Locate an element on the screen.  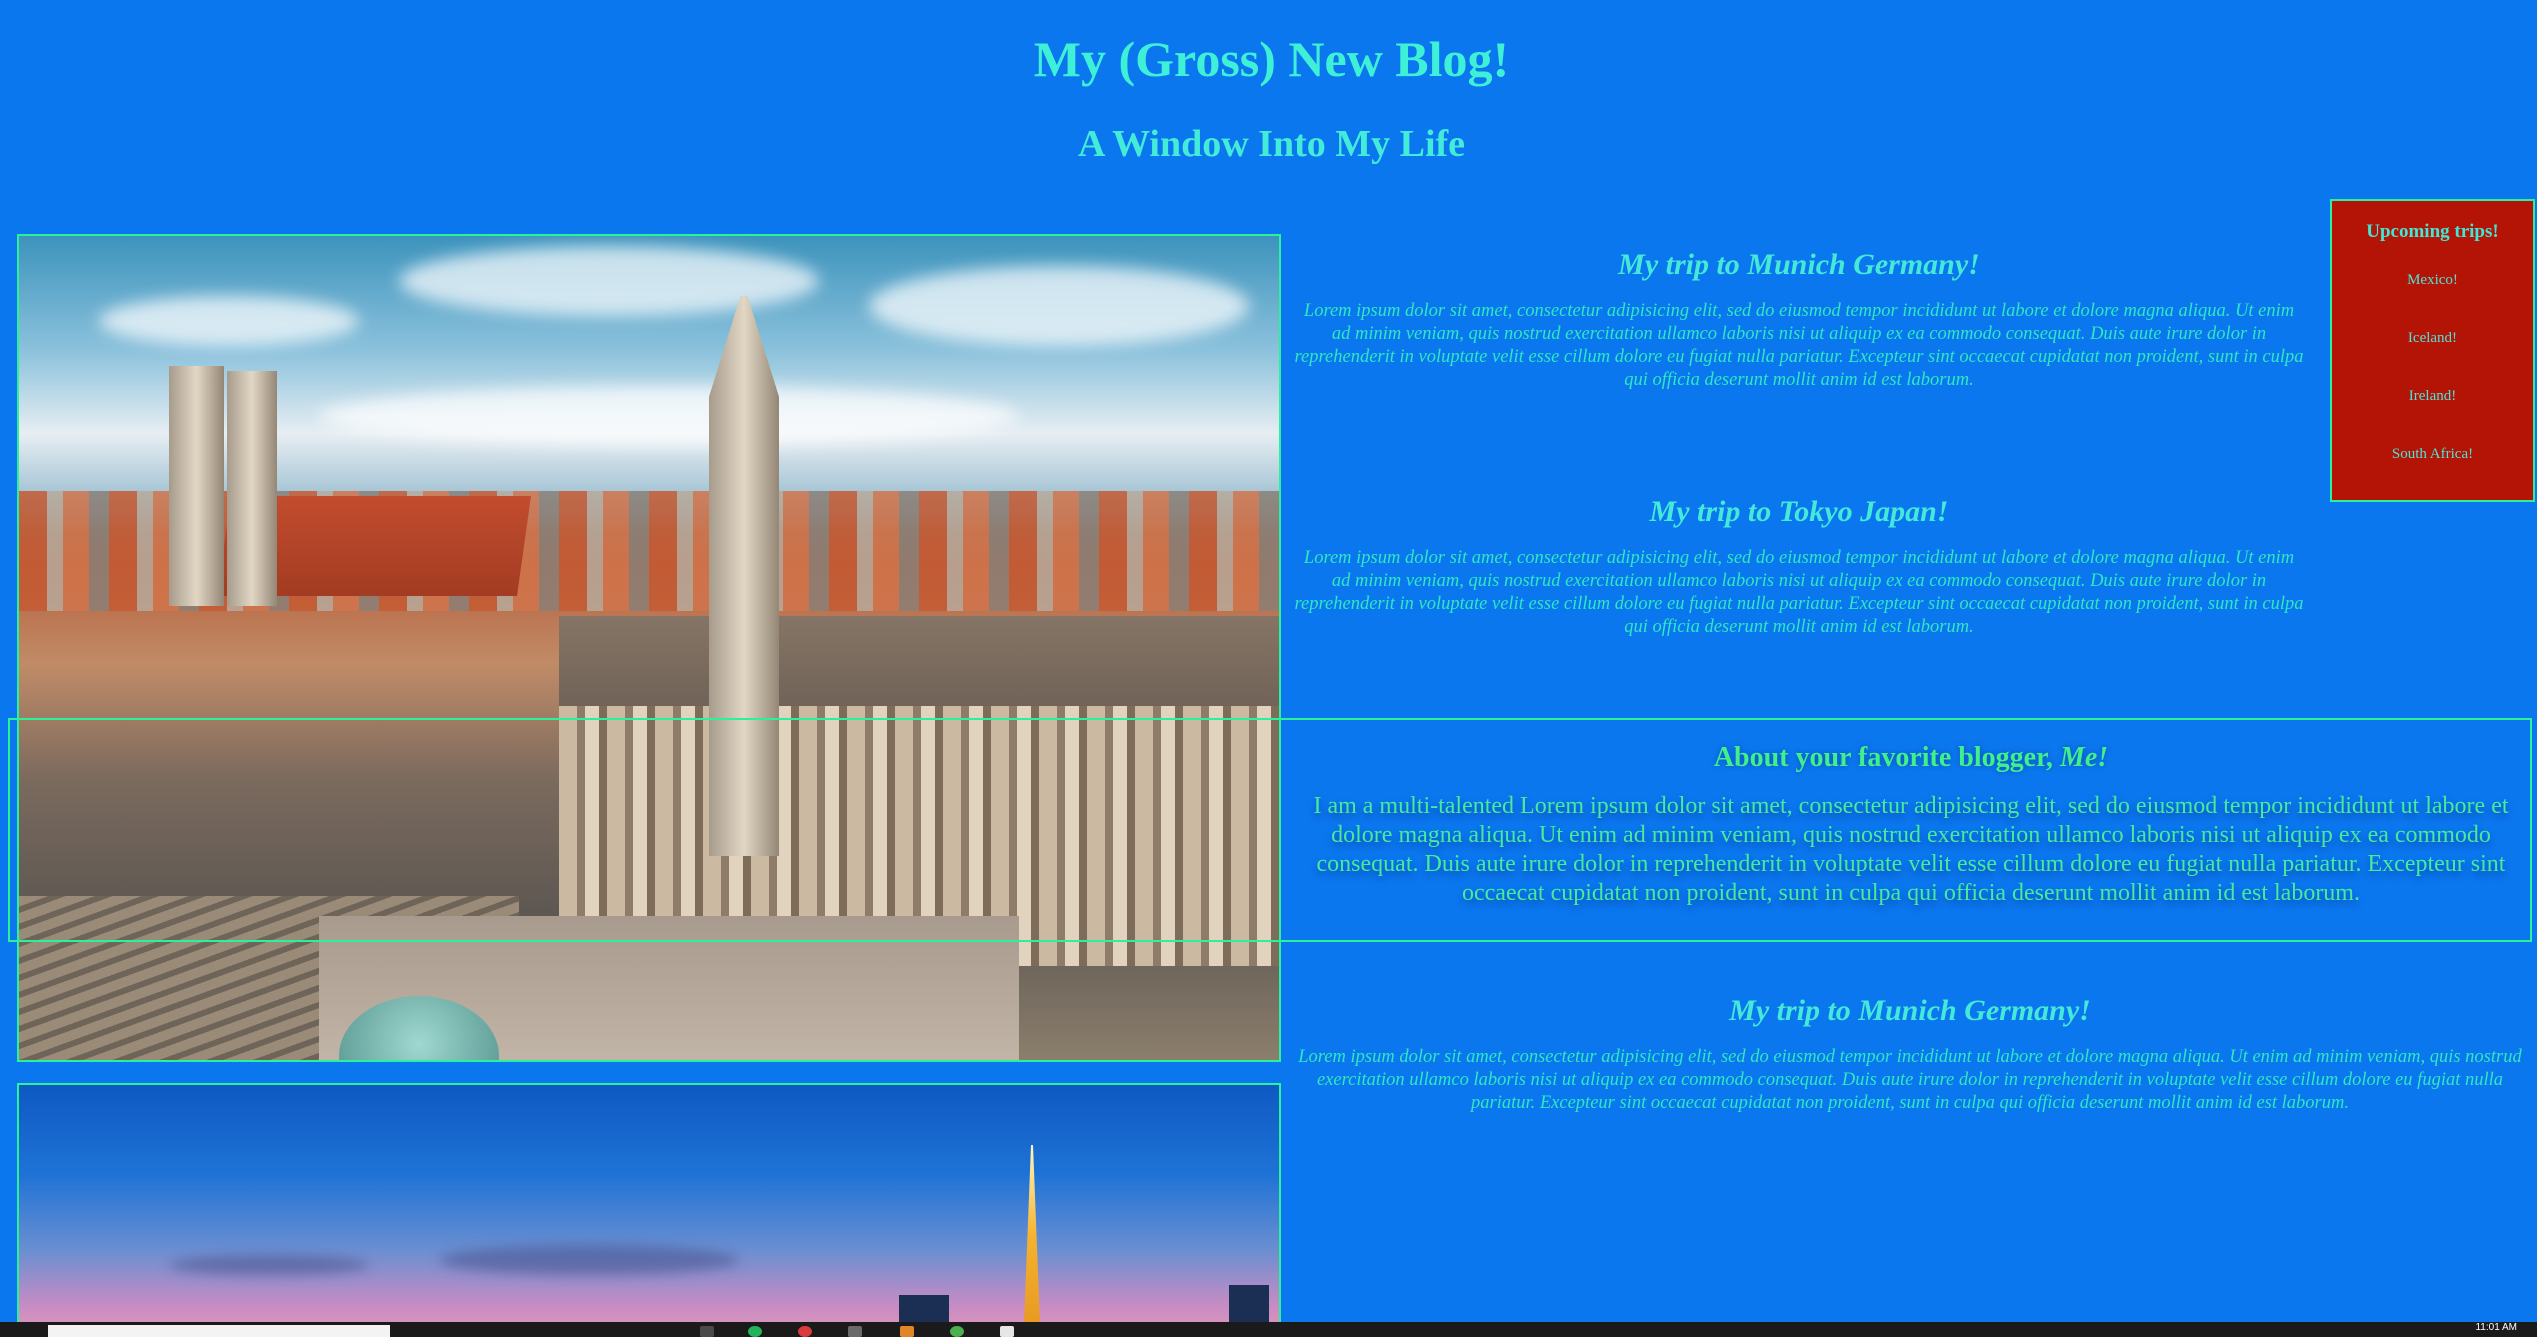
post-title: My trip to Tokyo Japan! is located at coordinates (1799, 511).